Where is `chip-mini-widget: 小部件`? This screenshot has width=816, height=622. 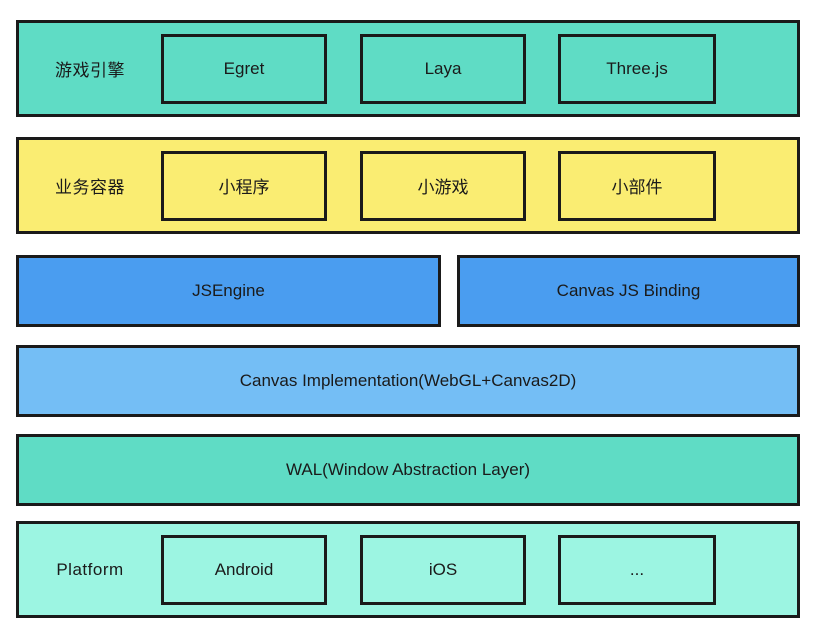 chip-mini-widget: 小部件 is located at coordinates (637, 185).